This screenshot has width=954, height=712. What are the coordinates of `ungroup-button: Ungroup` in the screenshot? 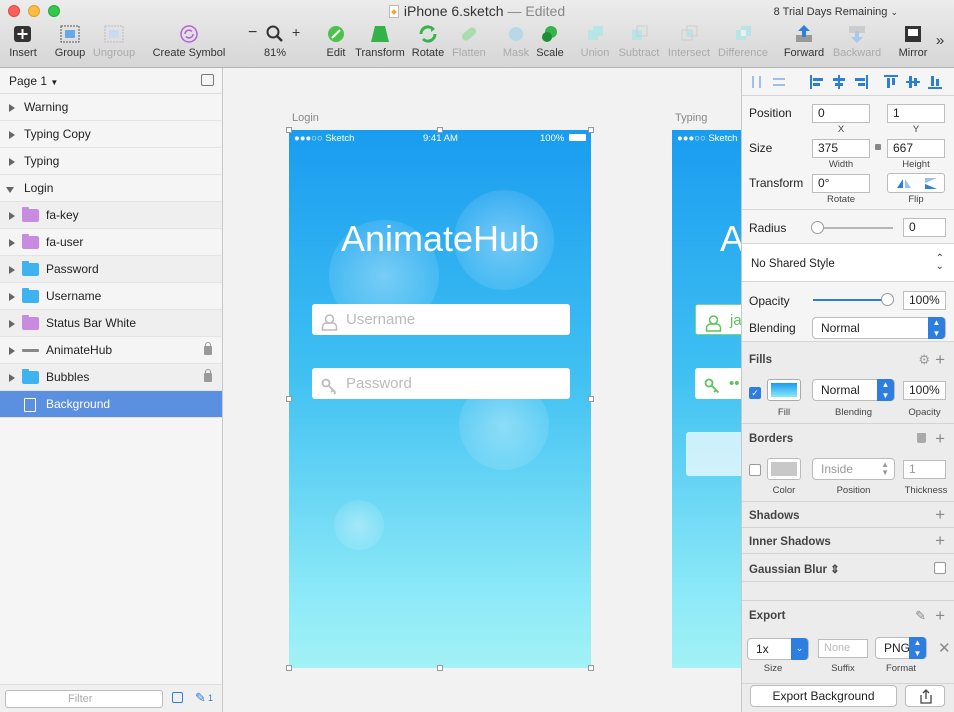 It's located at (114, 44).